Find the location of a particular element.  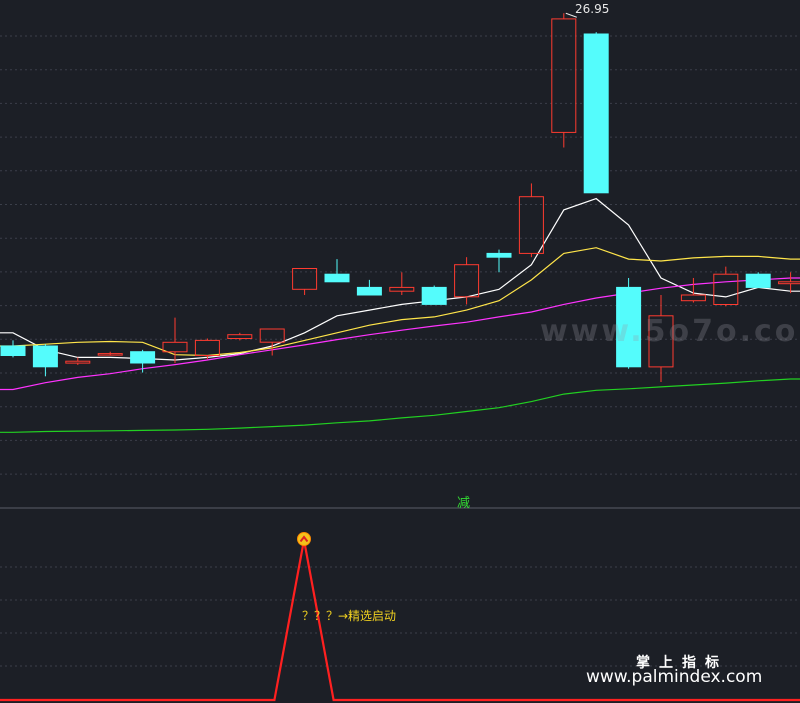

ma-line is located at coordinates (400, 405).